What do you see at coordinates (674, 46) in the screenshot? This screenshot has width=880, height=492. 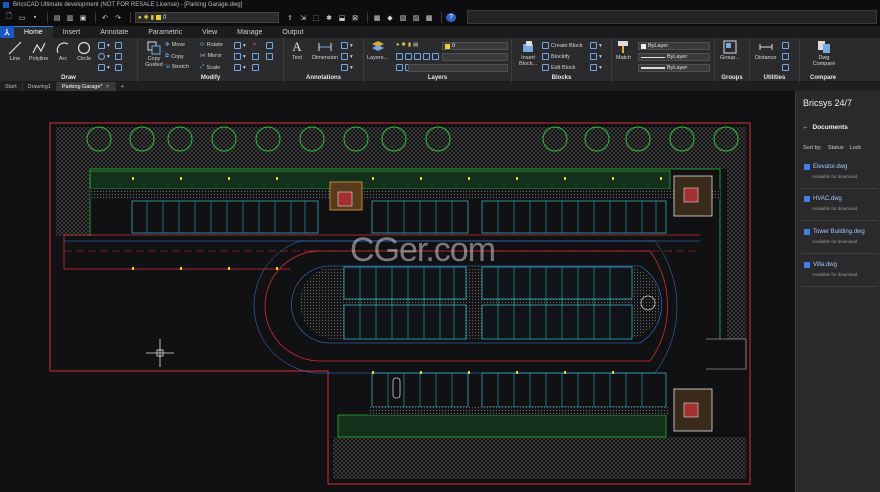 I see `color-dropdown: ByLayer` at bounding box center [674, 46].